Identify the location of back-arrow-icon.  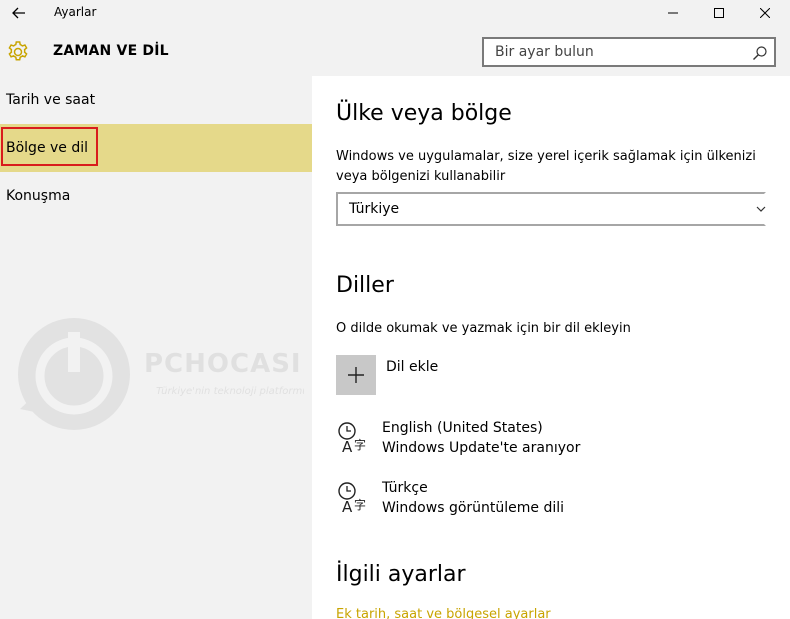
(18, 13).